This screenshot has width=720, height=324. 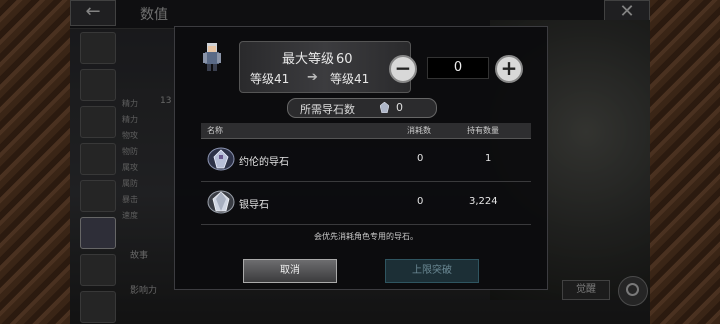 I want to click on limit-break-button: 上限突破, so click(x=432, y=271).